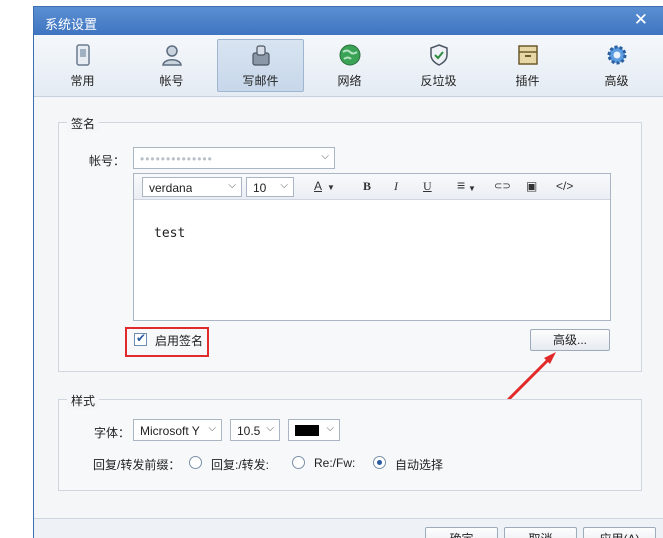 The height and width of the screenshot is (538, 663). What do you see at coordinates (171, 55) in the screenshot?
I see `user-icon` at bounding box center [171, 55].